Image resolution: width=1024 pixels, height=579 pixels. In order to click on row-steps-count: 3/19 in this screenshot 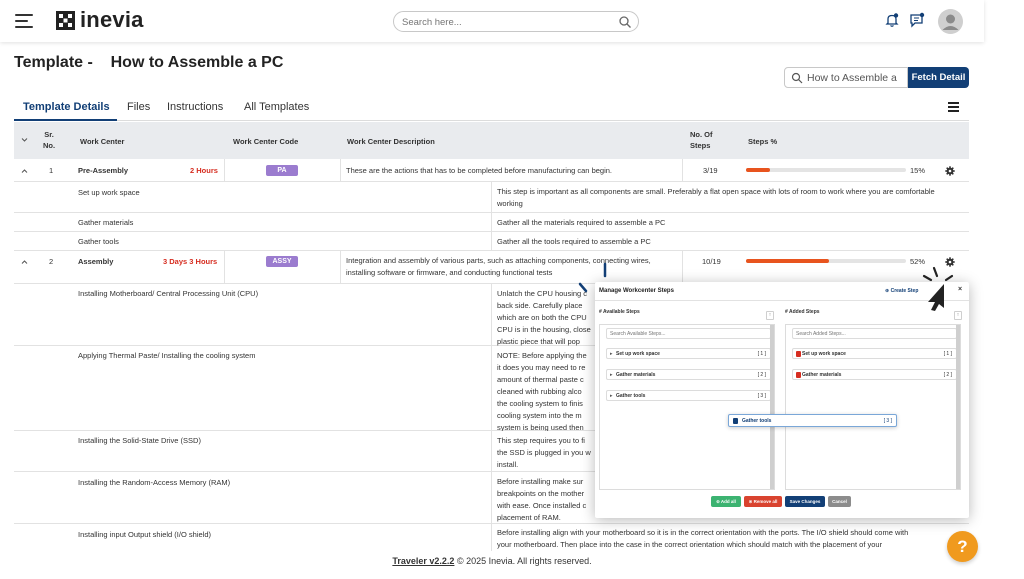, I will do `click(710, 170)`.